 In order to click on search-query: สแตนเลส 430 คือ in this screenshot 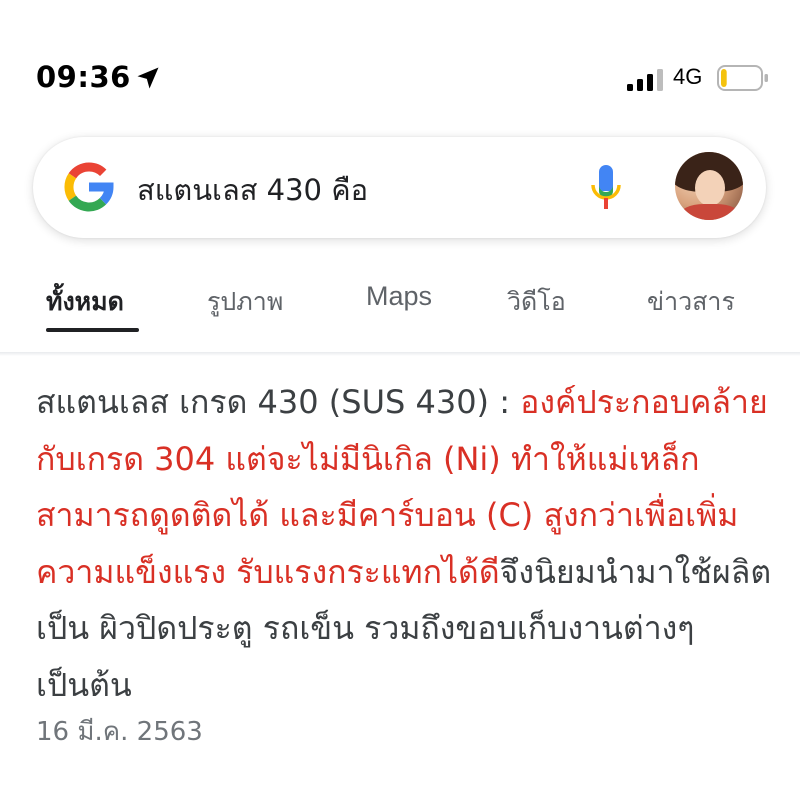, I will do `click(252, 190)`.